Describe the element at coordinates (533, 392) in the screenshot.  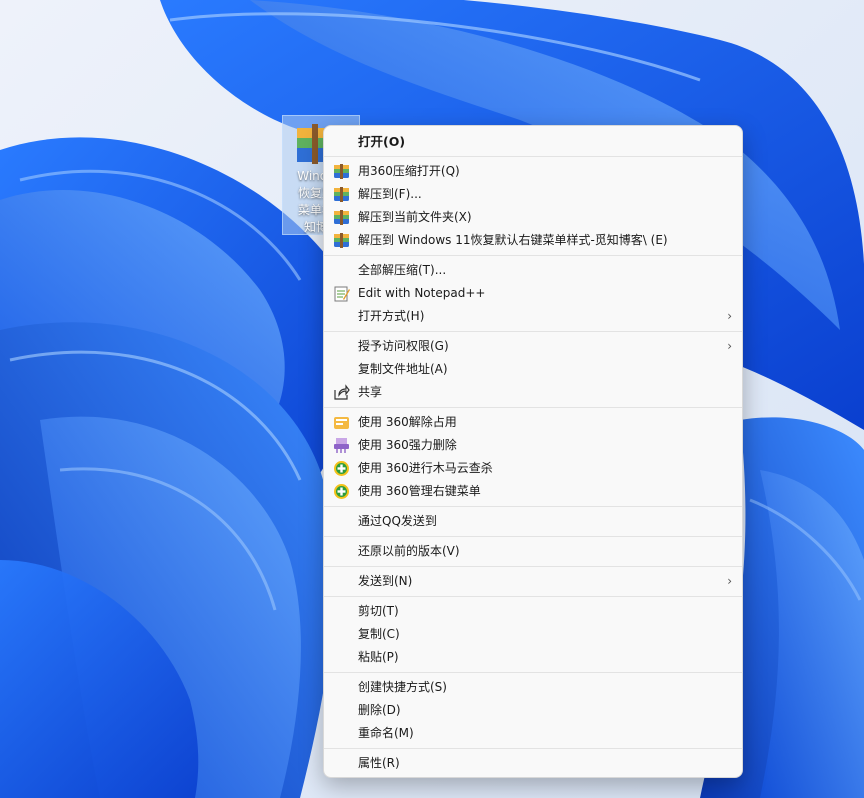
I see `menu-item-3-2: 共享` at that location.